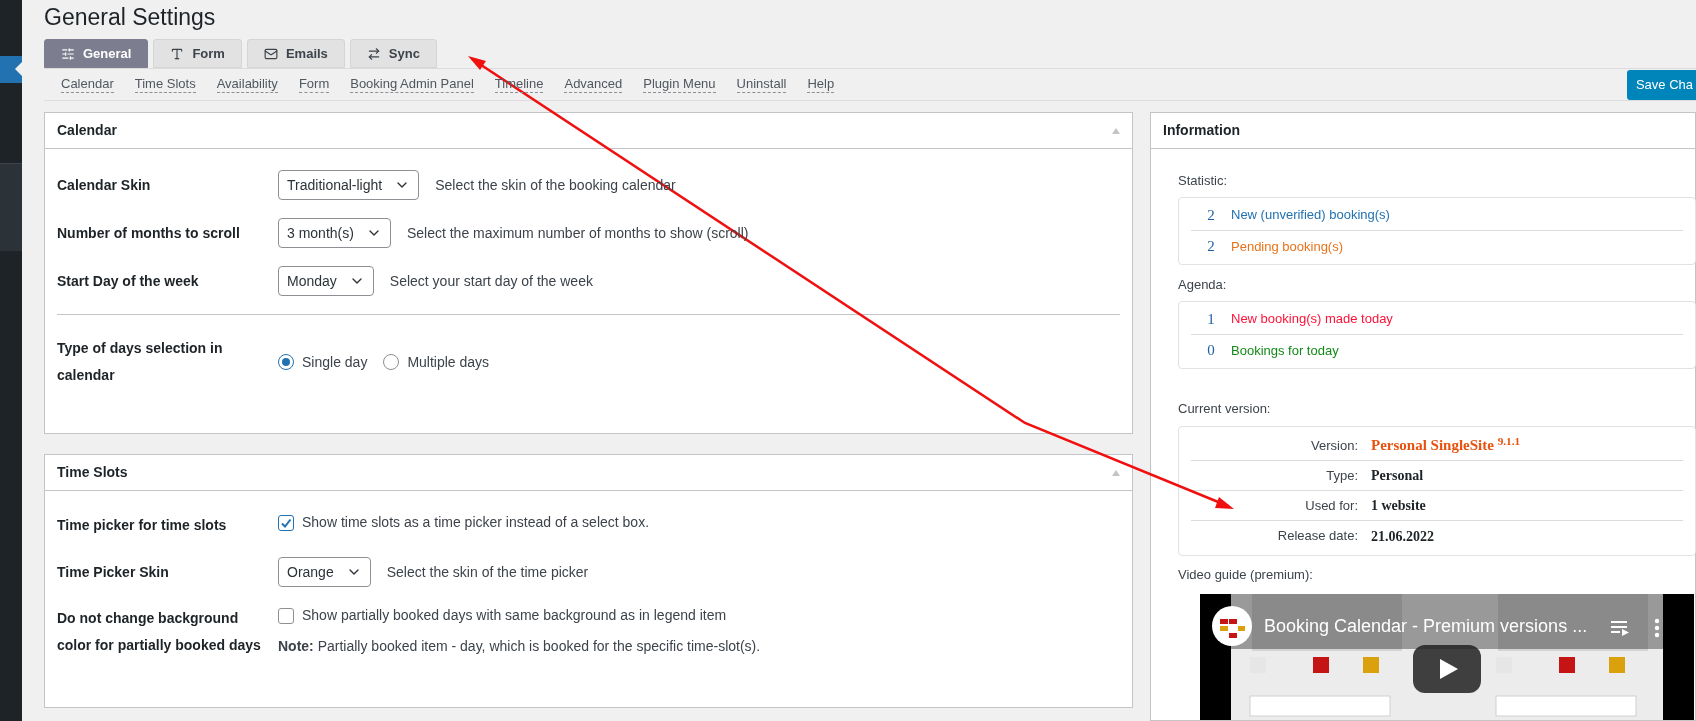  I want to click on tab: General, so click(96, 53).